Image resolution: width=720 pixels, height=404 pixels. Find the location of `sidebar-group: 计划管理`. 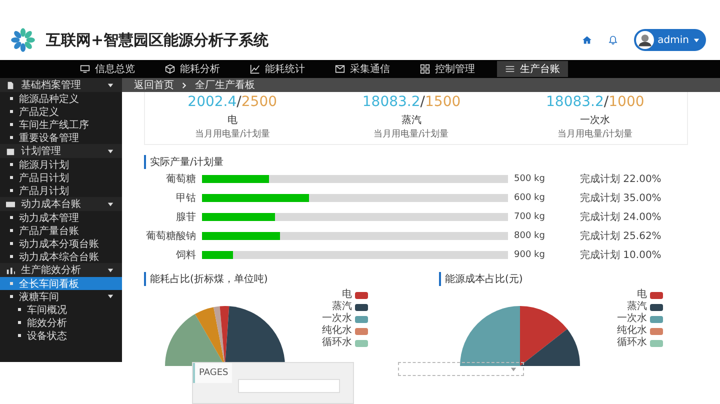

sidebar-group: 计划管理 is located at coordinates (61, 151).